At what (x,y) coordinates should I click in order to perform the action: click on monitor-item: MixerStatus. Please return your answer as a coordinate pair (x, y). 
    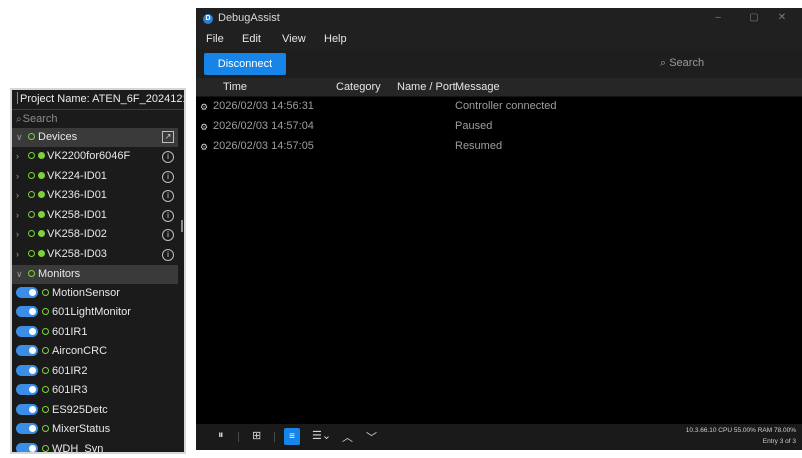
    Looking at the image, I should click on (98, 430).